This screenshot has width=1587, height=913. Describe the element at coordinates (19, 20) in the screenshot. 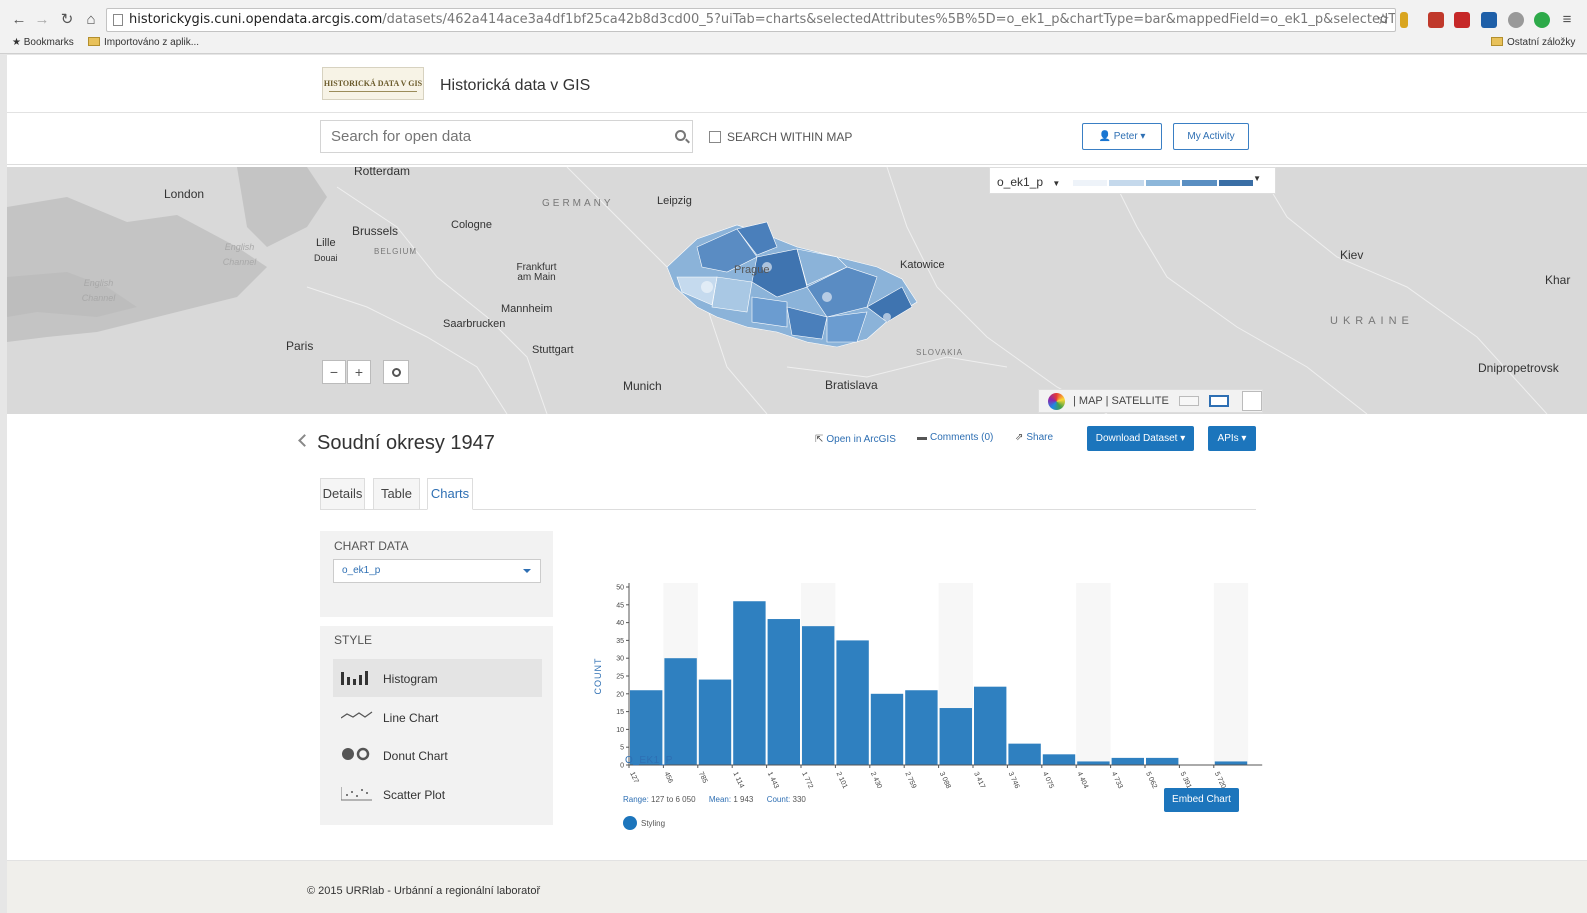

I see `back-icon: ←` at that location.